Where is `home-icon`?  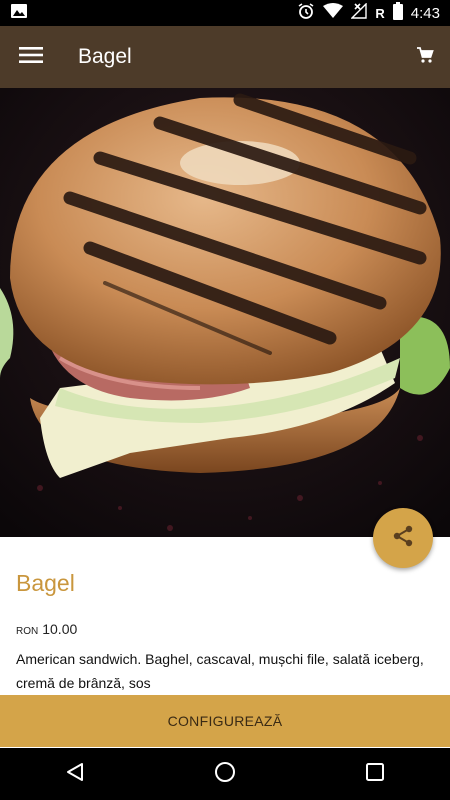 home-icon is located at coordinates (225, 774).